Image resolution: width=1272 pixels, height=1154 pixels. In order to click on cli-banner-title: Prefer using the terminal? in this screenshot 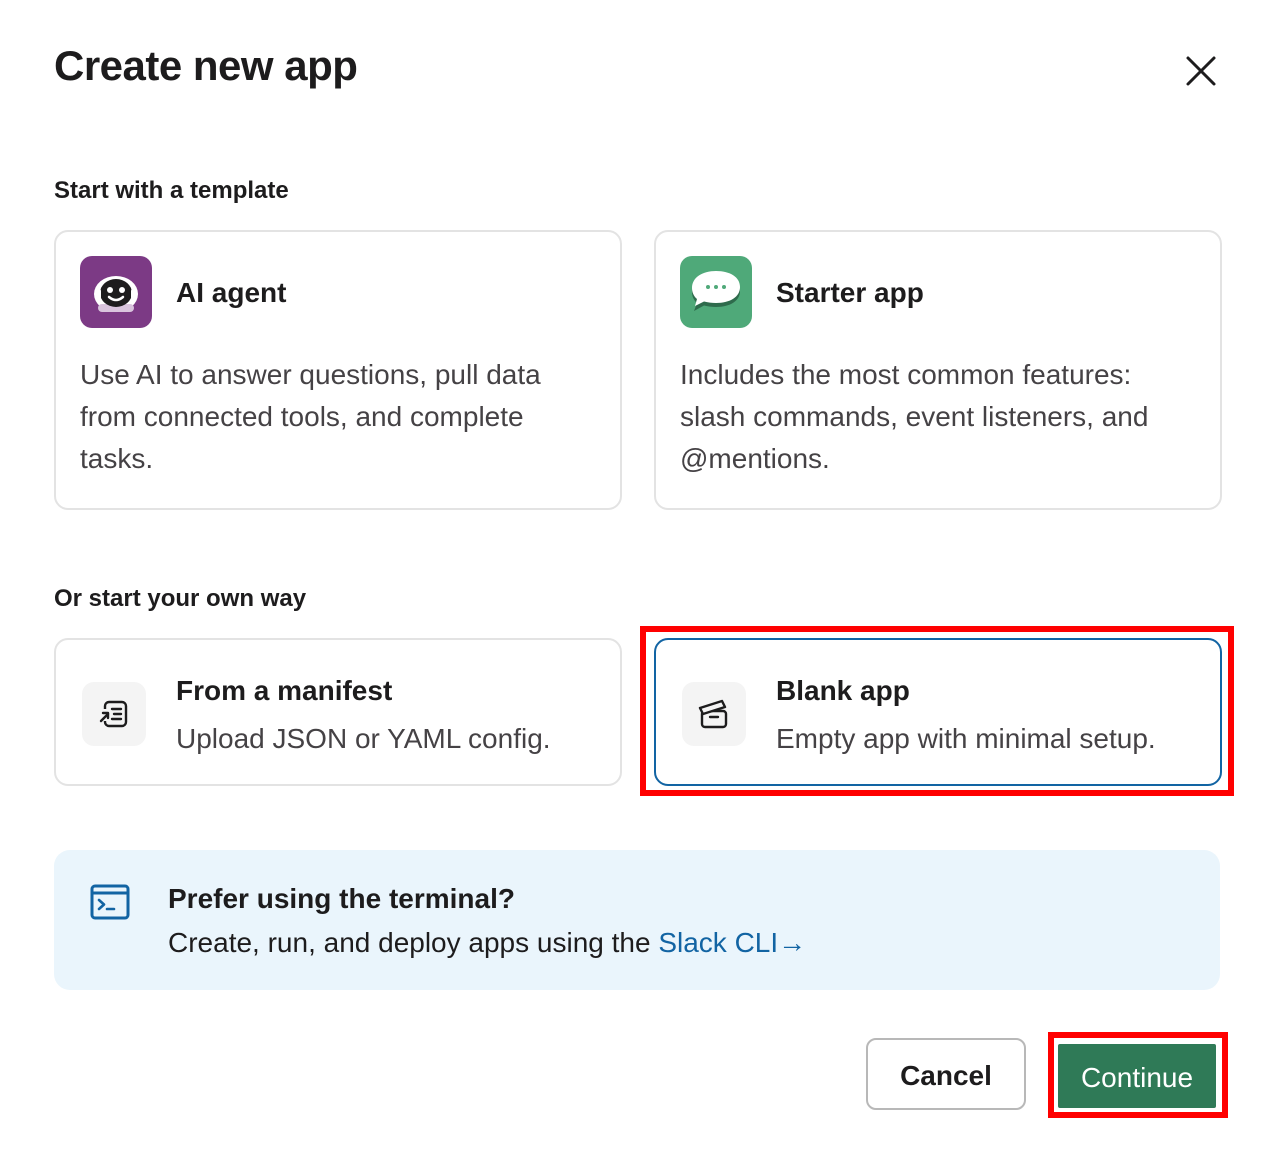, I will do `click(341, 898)`.